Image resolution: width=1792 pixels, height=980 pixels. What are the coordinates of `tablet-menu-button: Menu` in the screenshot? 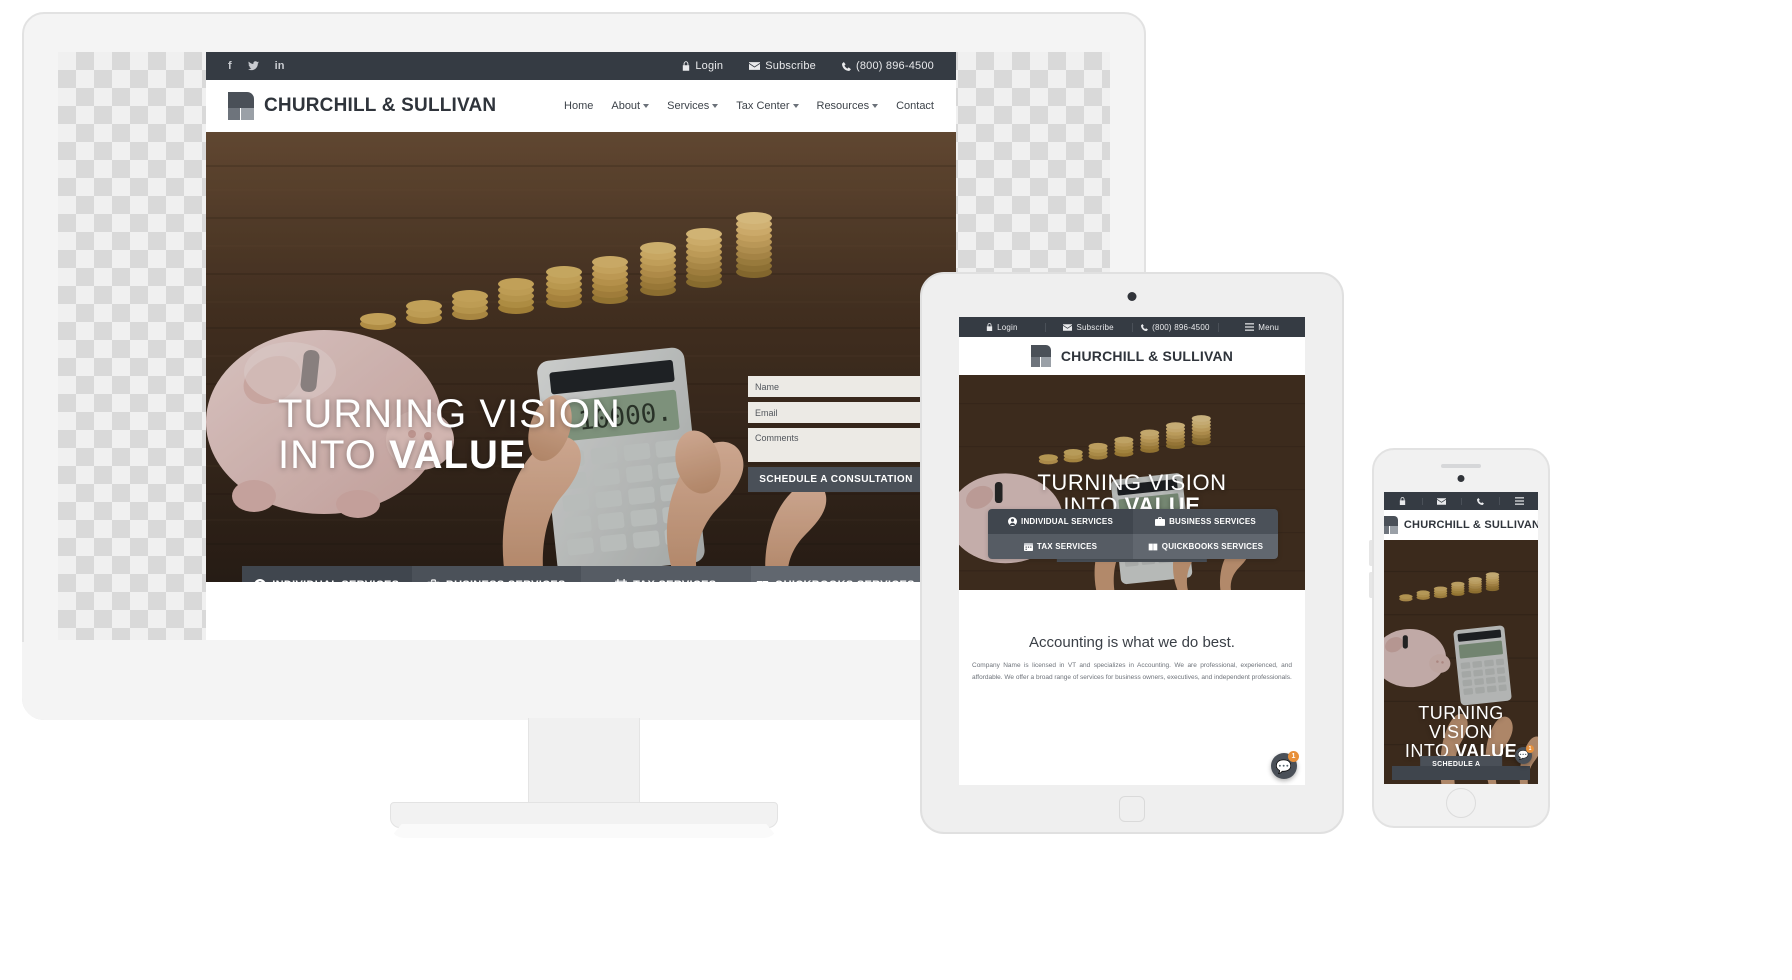 It's located at (1261, 327).